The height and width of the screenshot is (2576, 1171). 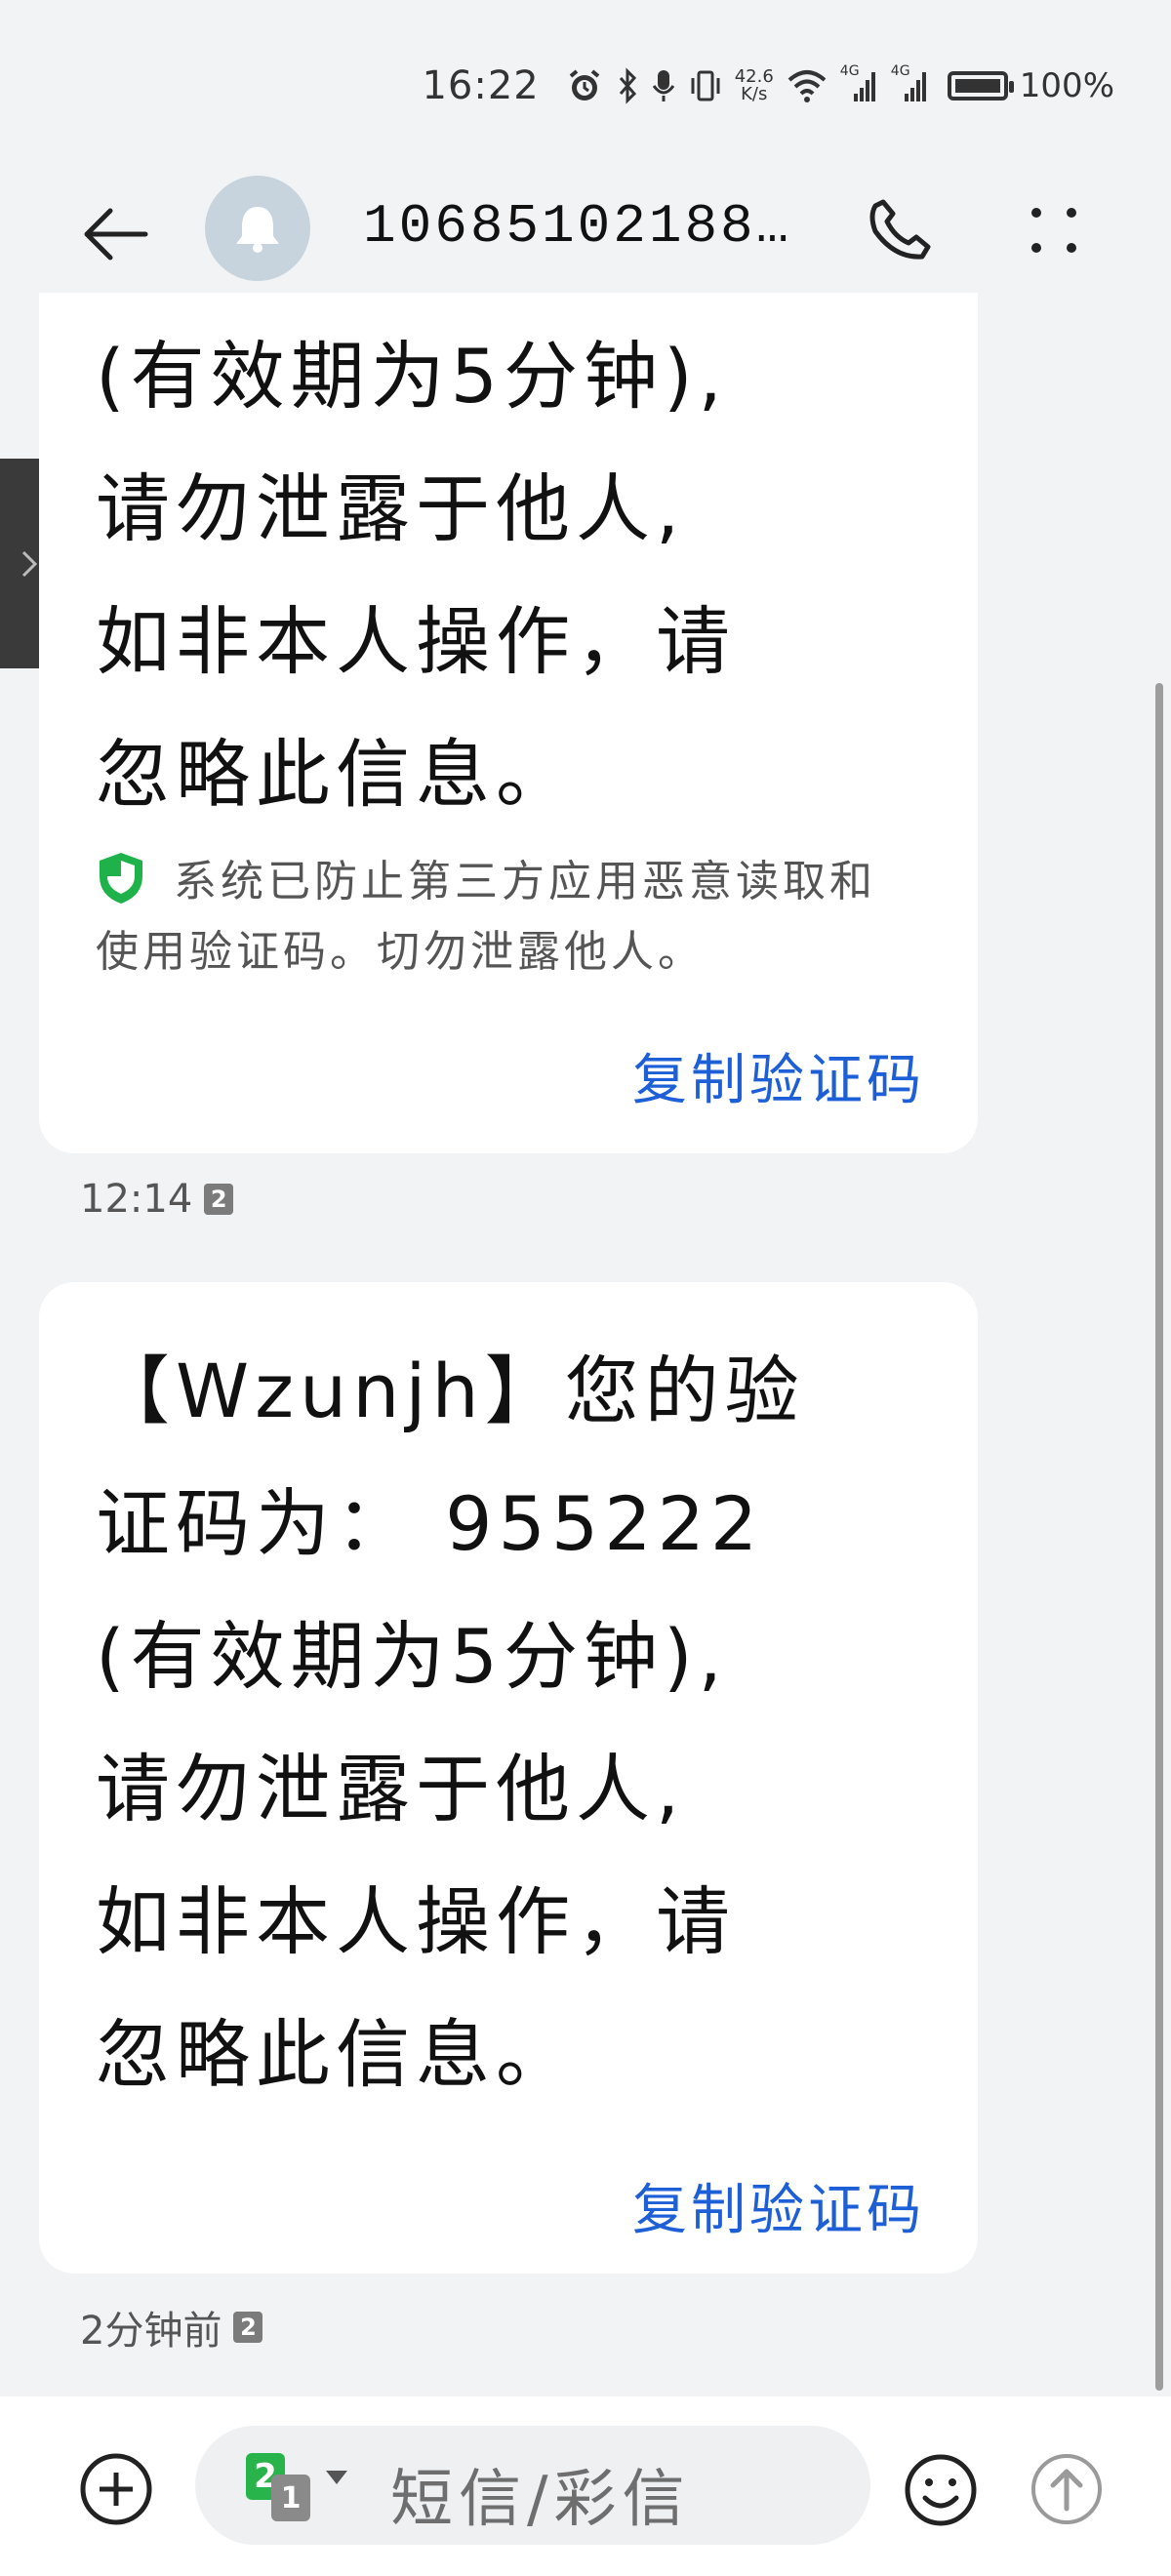 I want to click on send-button, so click(x=1067, y=2489).